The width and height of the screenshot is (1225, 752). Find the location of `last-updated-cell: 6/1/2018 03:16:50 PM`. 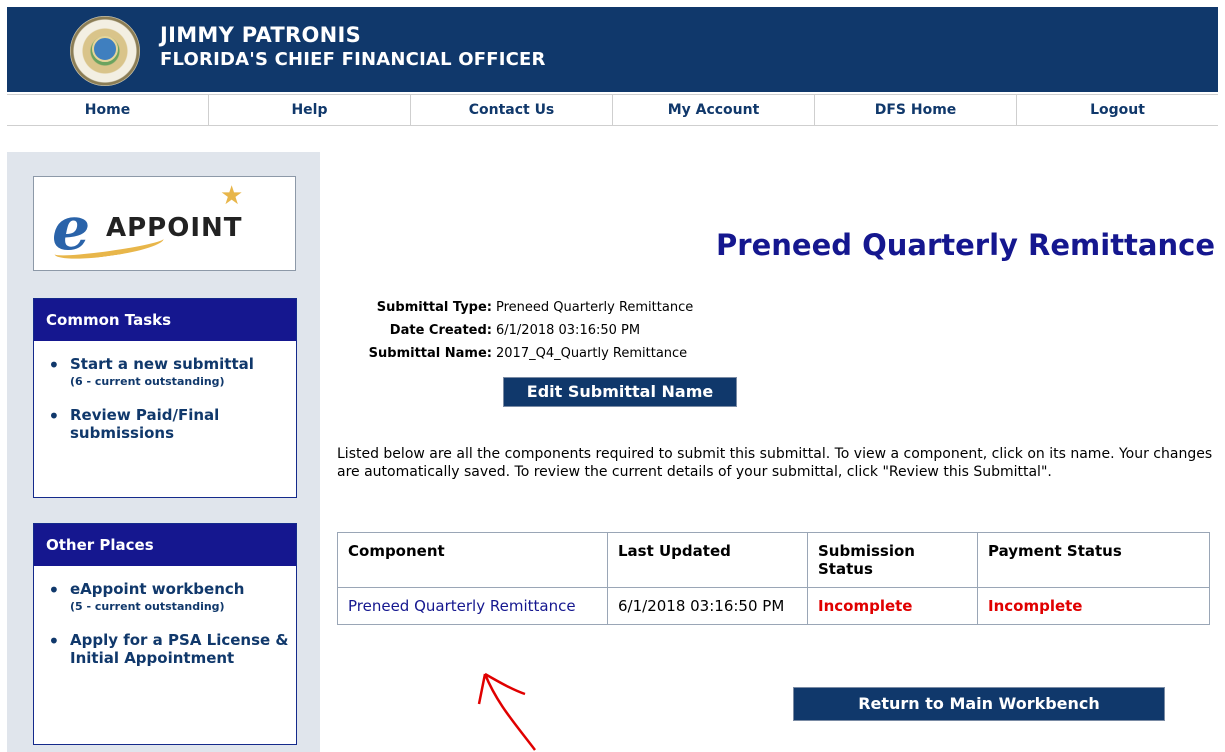

last-updated-cell: 6/1/2018 03:16:50 PM is located at coordinates (707, 606).